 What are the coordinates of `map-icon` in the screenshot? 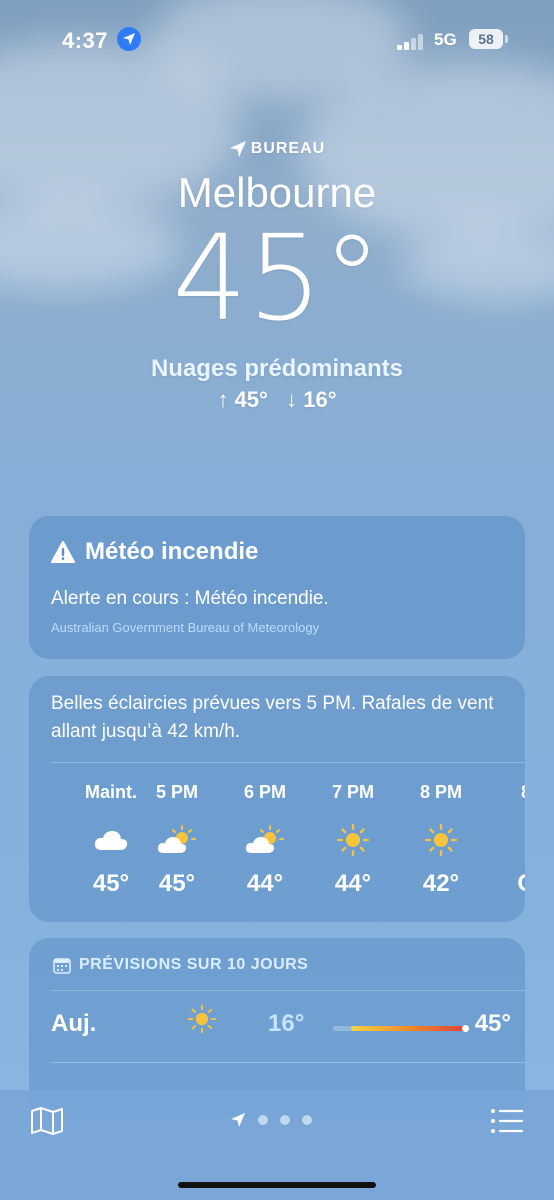 It's located at (47, 1121).